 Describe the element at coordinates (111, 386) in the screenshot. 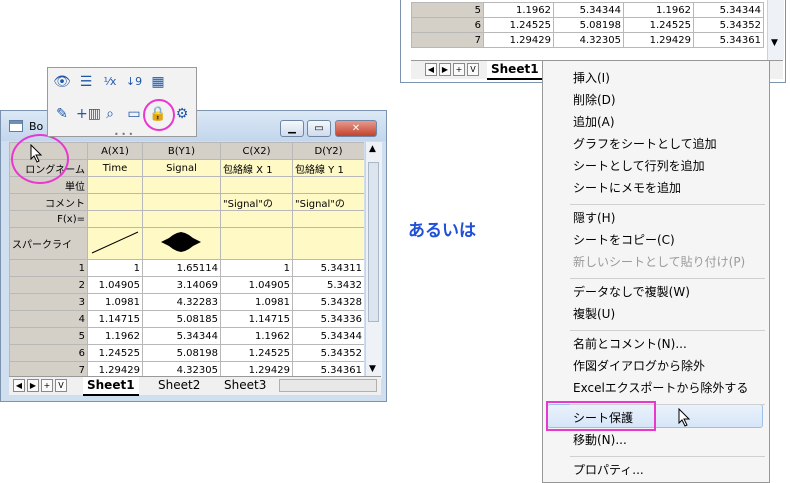

I see `tab-sheet1: Sheet1` at that location.